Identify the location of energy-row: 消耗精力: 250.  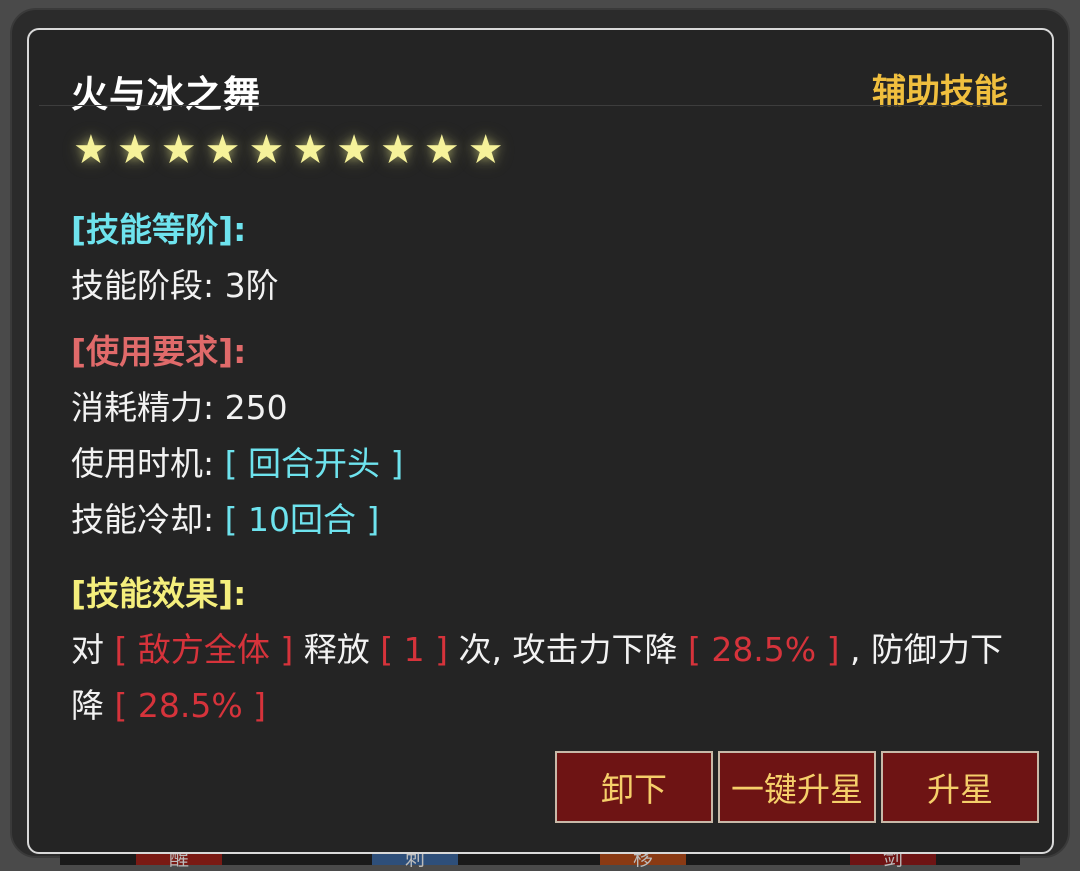
(551, 408).